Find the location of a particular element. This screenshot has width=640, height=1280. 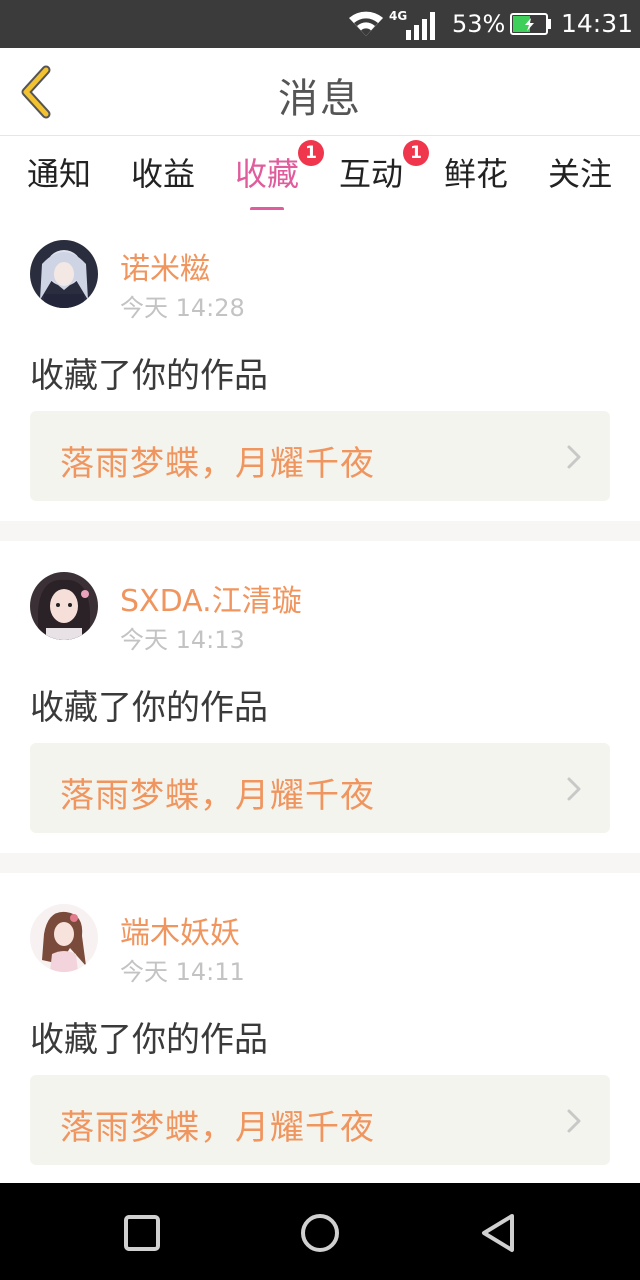

status-bar: 4G 53% 14:31 is located at coordinates (320, 24).